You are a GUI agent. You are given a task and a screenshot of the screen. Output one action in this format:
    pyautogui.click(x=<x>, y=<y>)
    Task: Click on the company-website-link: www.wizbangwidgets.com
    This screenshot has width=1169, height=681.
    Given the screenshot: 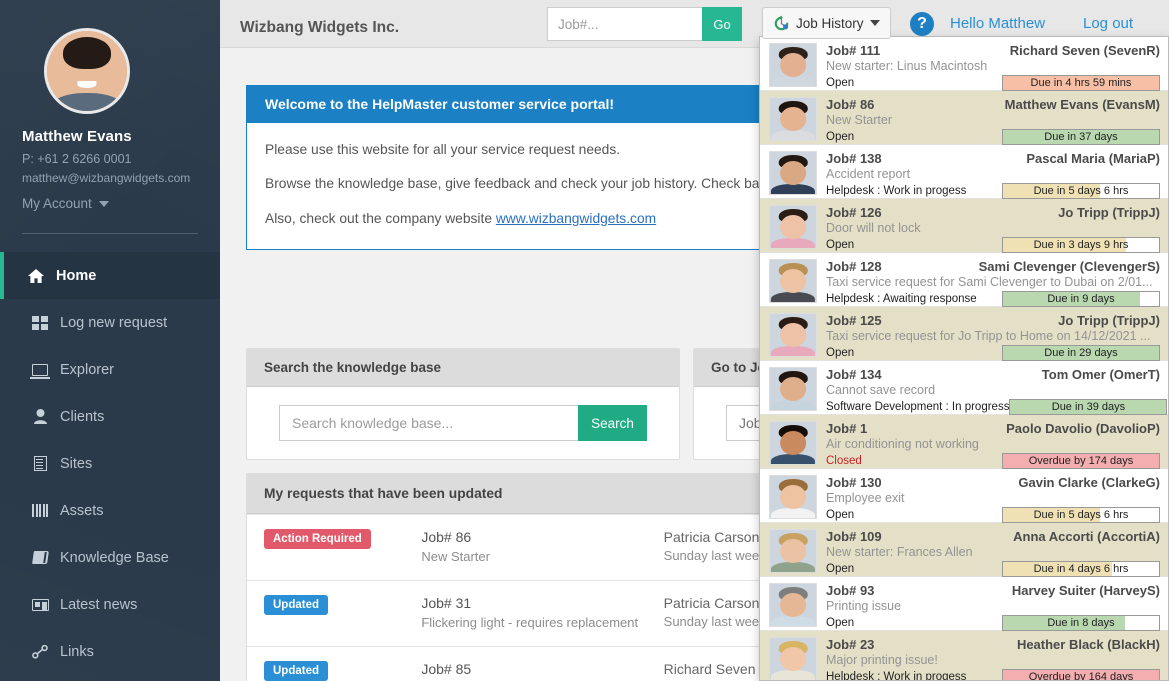 What is the action you would take?
    pyautogui.click(x=576, y=218)
    